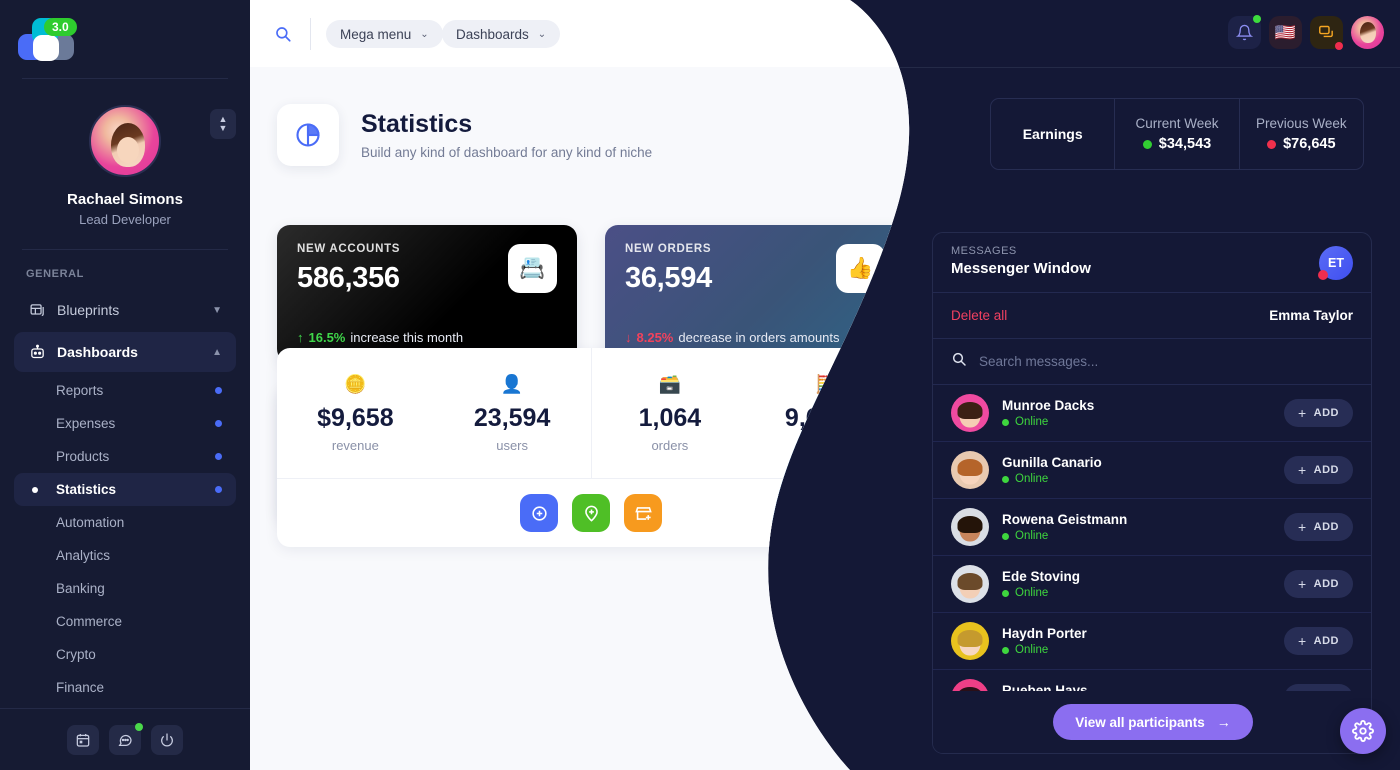 The image size is (1400, 770). What do you see at coordinates (125, 423) in the screenshot?
I see `sidebar-item-expenses: Expenses` at bounding box center [125, 423].